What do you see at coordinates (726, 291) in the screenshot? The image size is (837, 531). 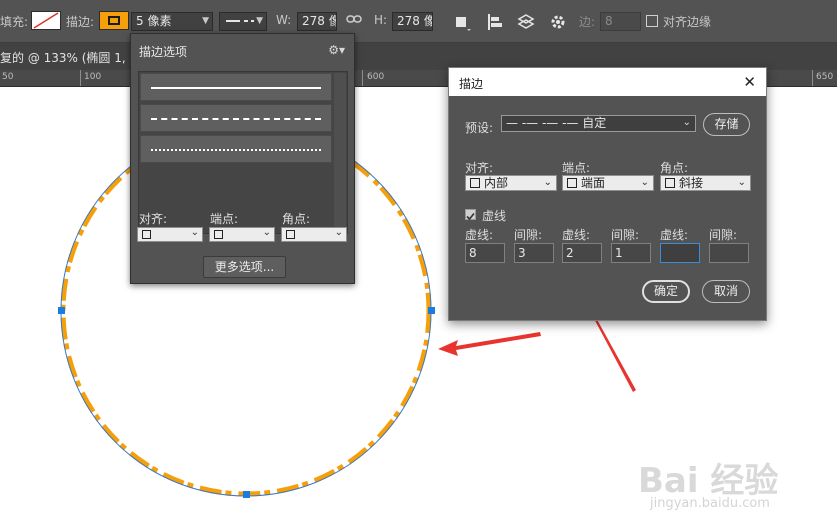 I see `cancel-button: 取消` at bounding box center [726, 291].